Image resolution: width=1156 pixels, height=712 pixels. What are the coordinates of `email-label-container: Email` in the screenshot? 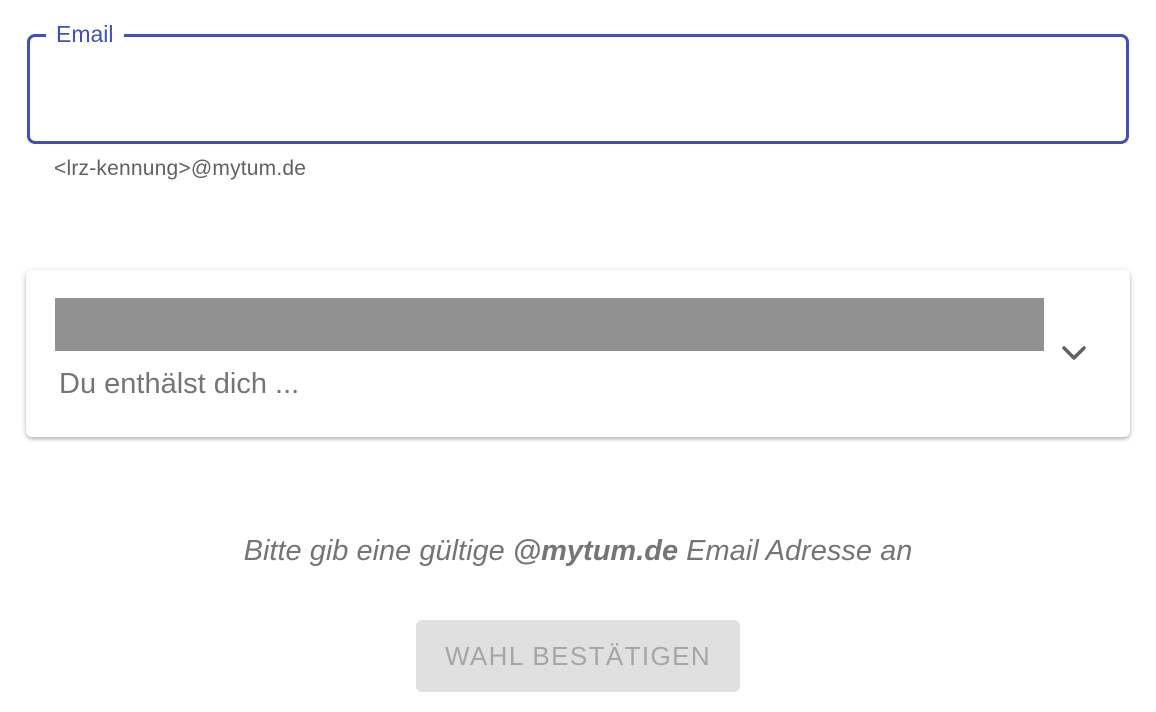 It's located at (85, 36).